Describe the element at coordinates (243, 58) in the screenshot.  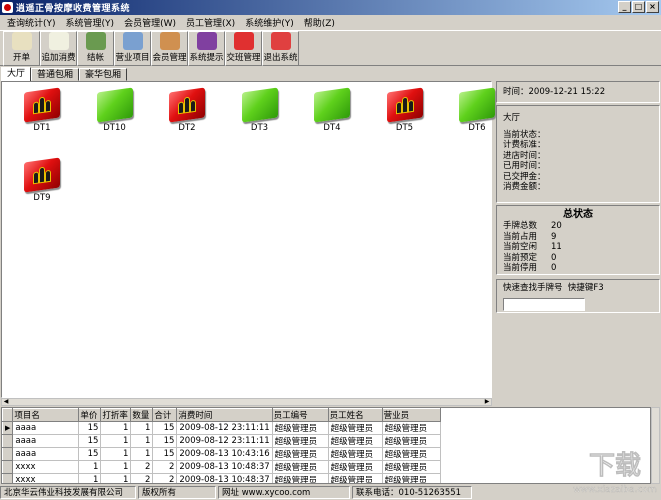
I see `toolbar-button-label: 交班管理` at that location.